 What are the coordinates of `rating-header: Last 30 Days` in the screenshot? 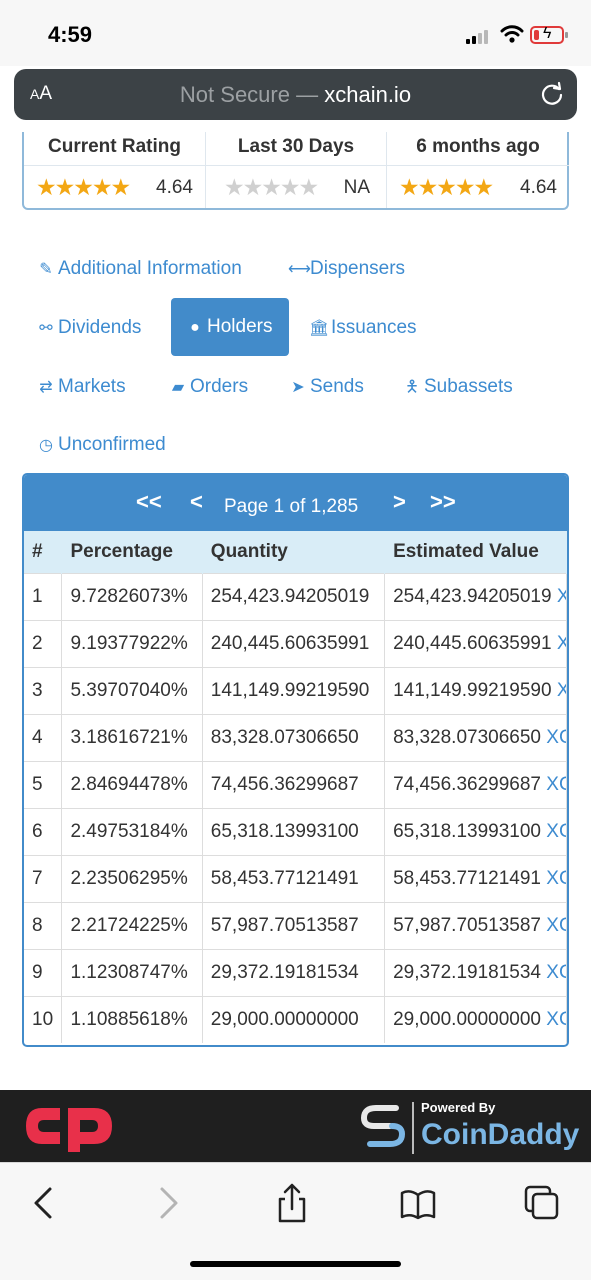 It's located at (296, 146).